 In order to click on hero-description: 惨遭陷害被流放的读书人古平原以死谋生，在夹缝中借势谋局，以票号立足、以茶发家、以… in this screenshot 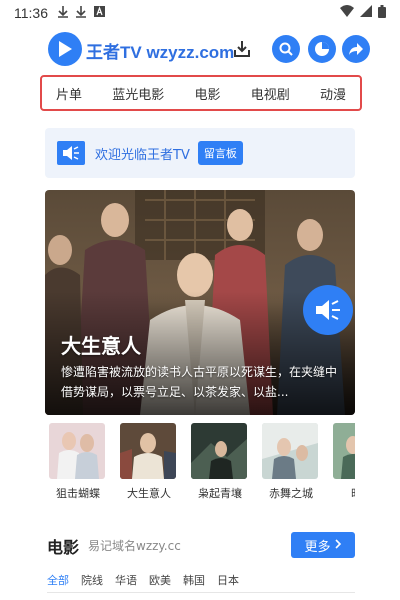, I will do `click(199, 382)`.